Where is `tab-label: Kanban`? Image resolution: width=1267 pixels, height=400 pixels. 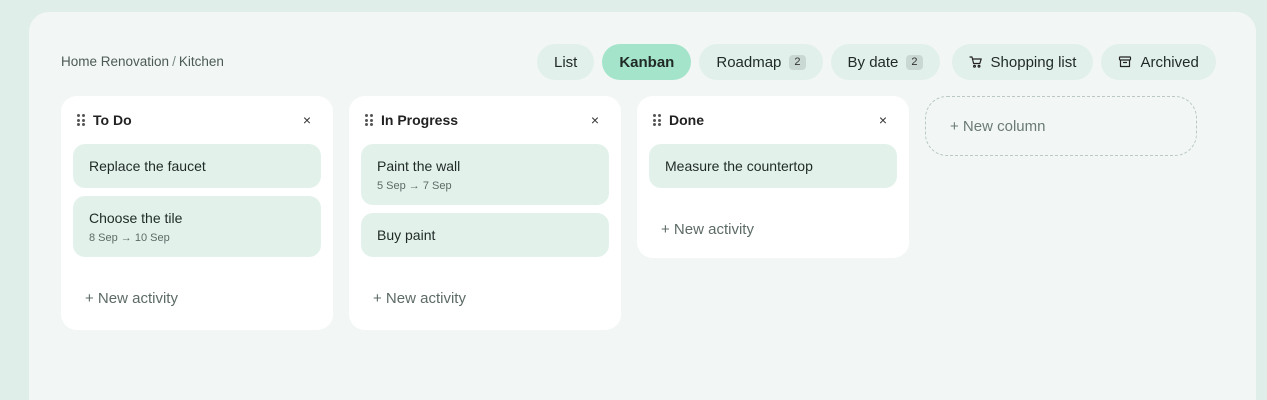 tab-label: Kanban is located at coordinates (647, 62).